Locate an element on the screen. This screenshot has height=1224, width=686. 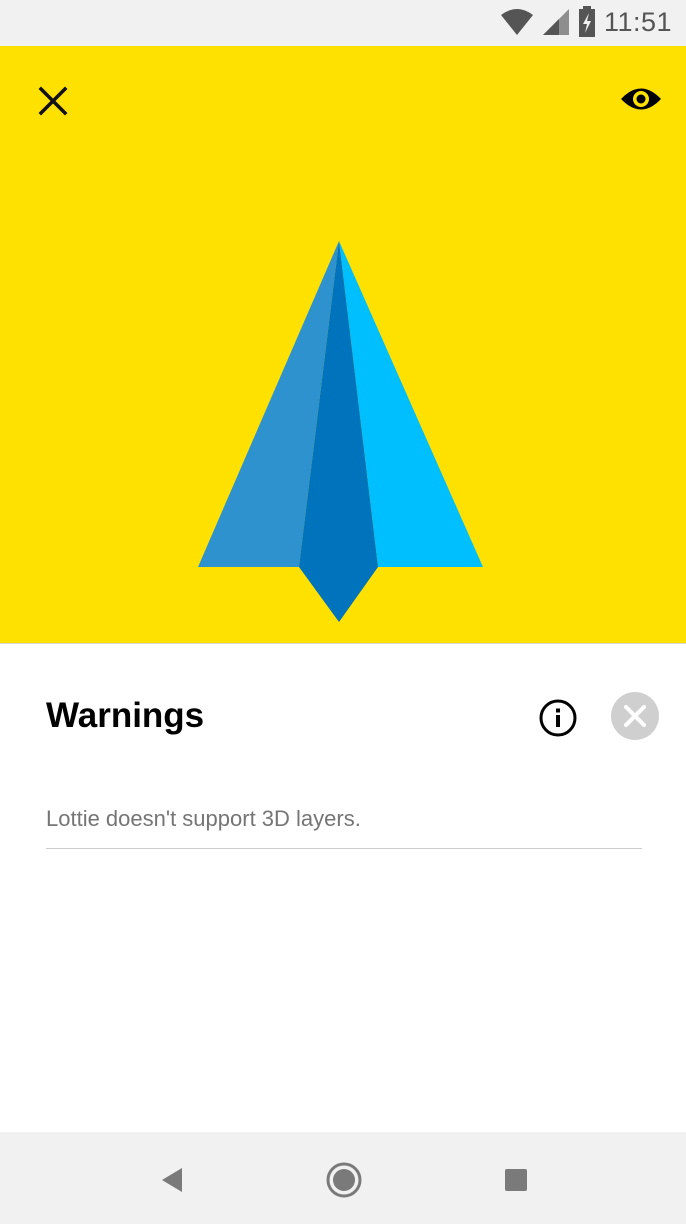
wifi-icon is located at coordinates (516, 22).